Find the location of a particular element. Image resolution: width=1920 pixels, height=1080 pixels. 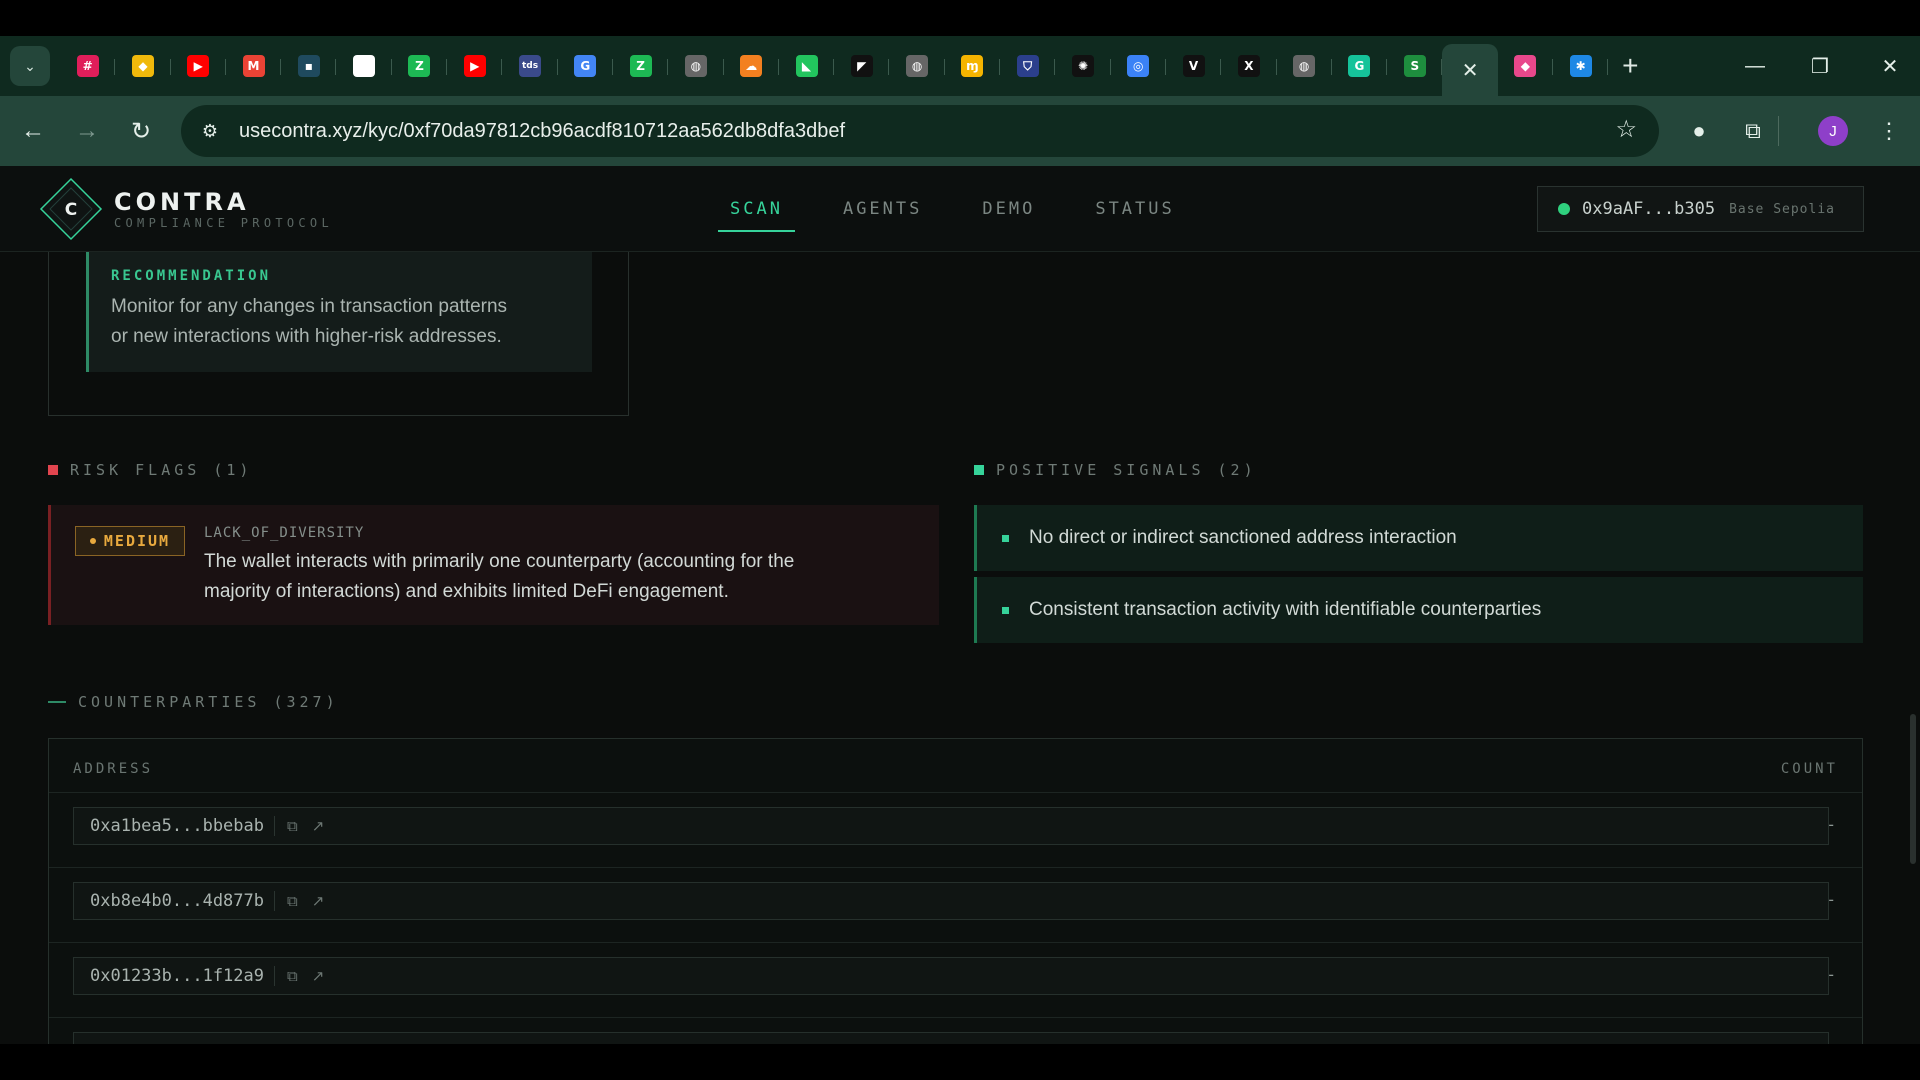

counterparties-heading: COUNTERPARTIES (327) is located at coordinates (193, 702).